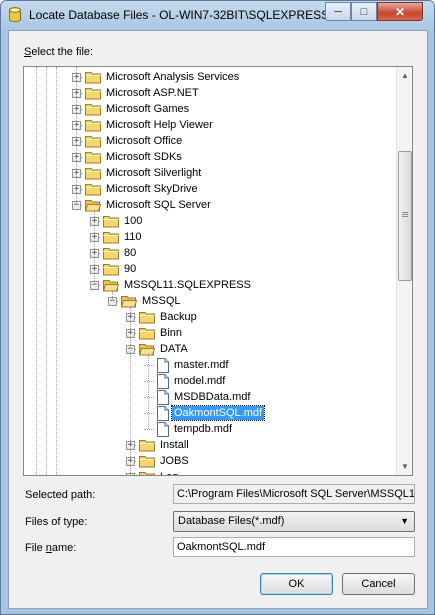 Image resolution: width=435 pixels, height=615 pixels. I want to click on tree-folder-node: + Microsoft SkyDrive, so click(210, 189).